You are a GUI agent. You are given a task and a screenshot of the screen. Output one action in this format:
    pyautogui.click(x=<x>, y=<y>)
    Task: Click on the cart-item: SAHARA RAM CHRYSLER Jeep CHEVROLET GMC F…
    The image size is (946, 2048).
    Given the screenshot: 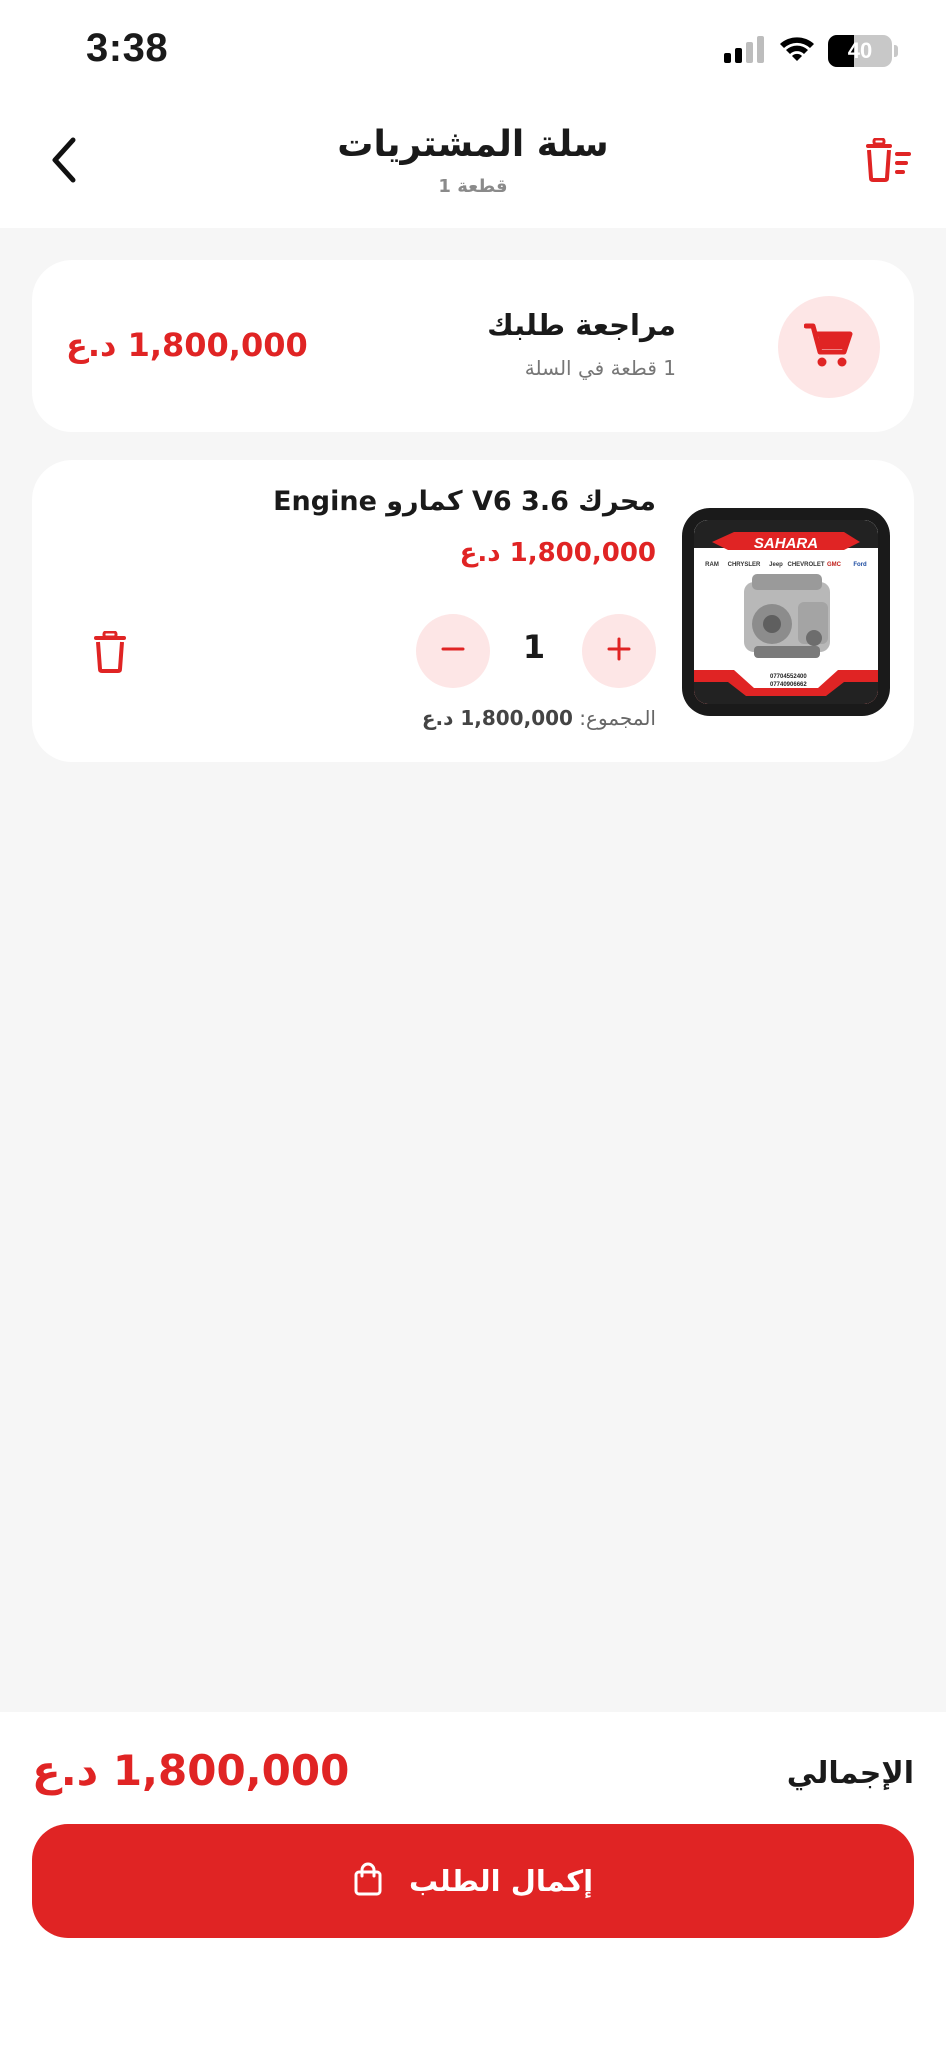 What is the action you would take?
    pyautogui.click(x=473, y=611)
    